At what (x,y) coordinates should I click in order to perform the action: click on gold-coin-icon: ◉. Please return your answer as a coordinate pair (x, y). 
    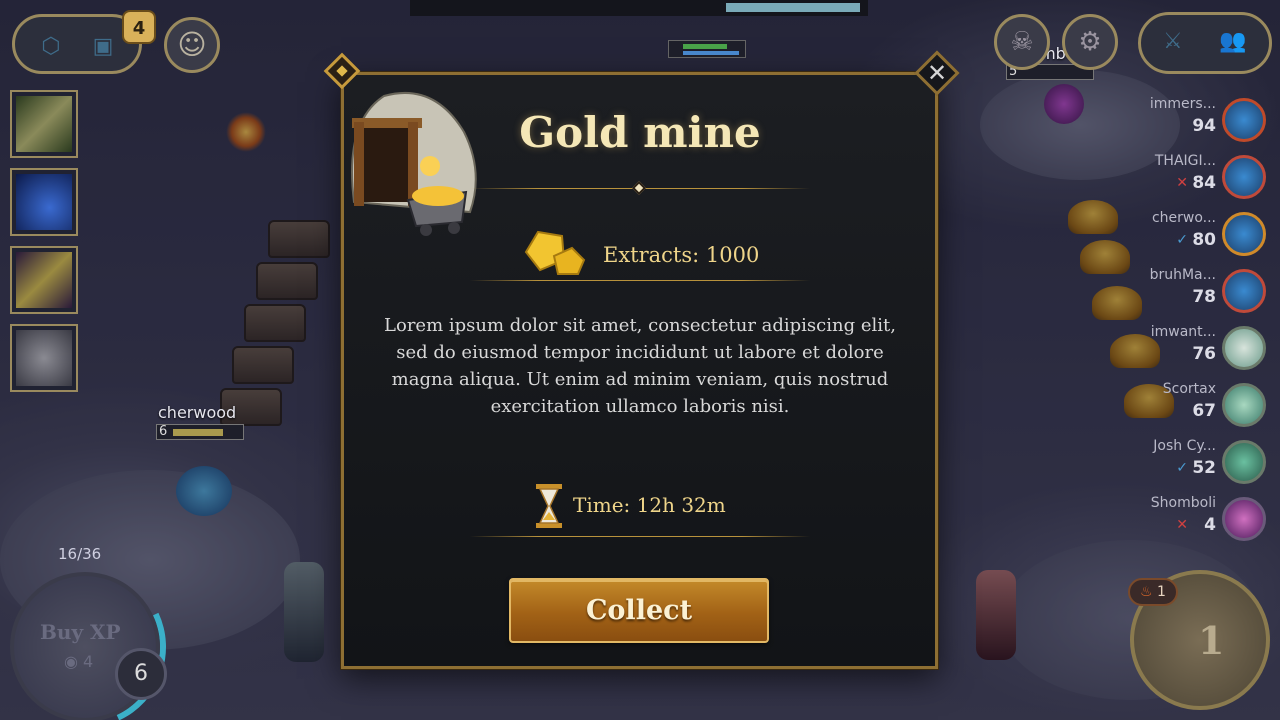
    Looking at the image, I should click on (74, 661).